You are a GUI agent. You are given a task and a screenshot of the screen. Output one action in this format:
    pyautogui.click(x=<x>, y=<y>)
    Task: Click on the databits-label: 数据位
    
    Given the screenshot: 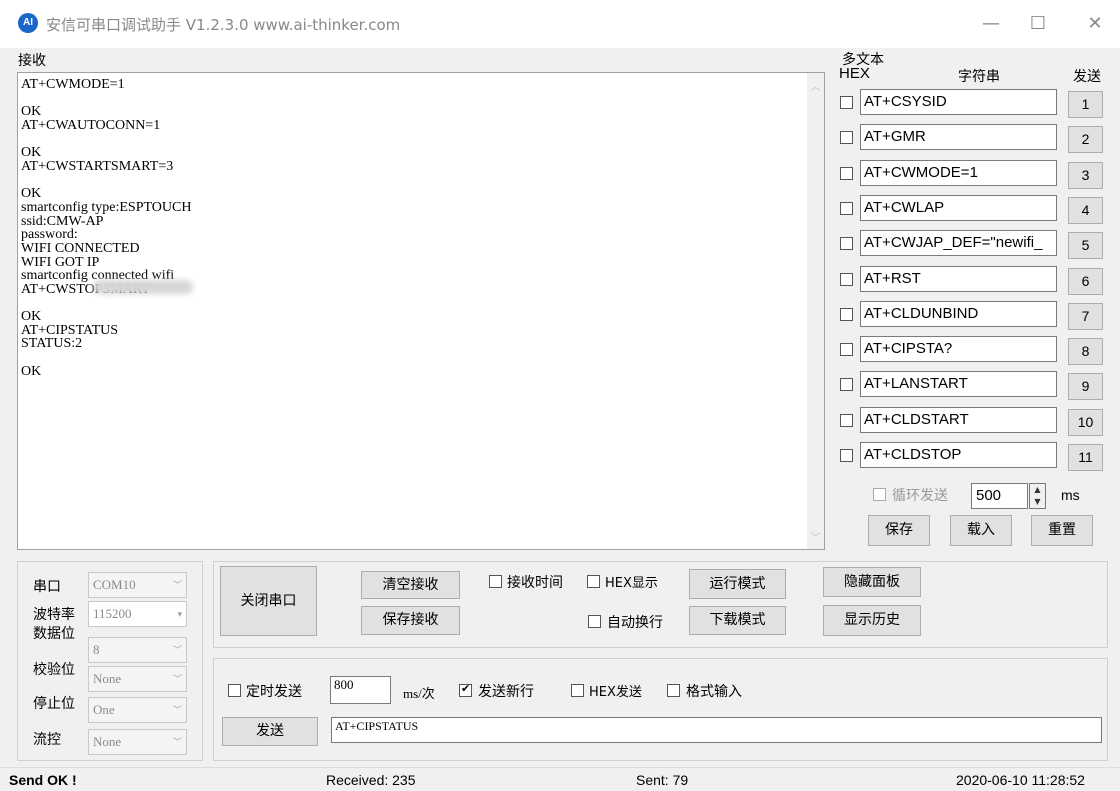 What is the action you would take?
    pyautogui.click(x=54, y=634)
    